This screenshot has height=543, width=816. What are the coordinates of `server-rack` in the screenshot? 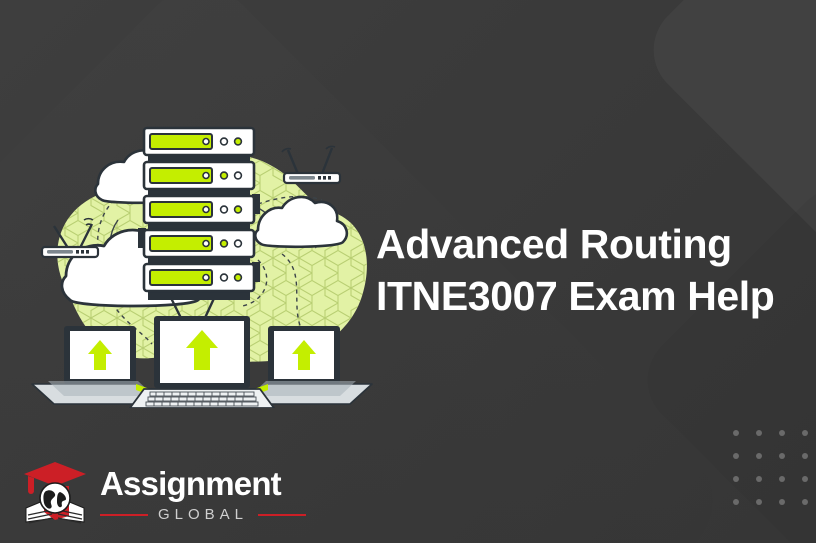 It's located at (199, 213).